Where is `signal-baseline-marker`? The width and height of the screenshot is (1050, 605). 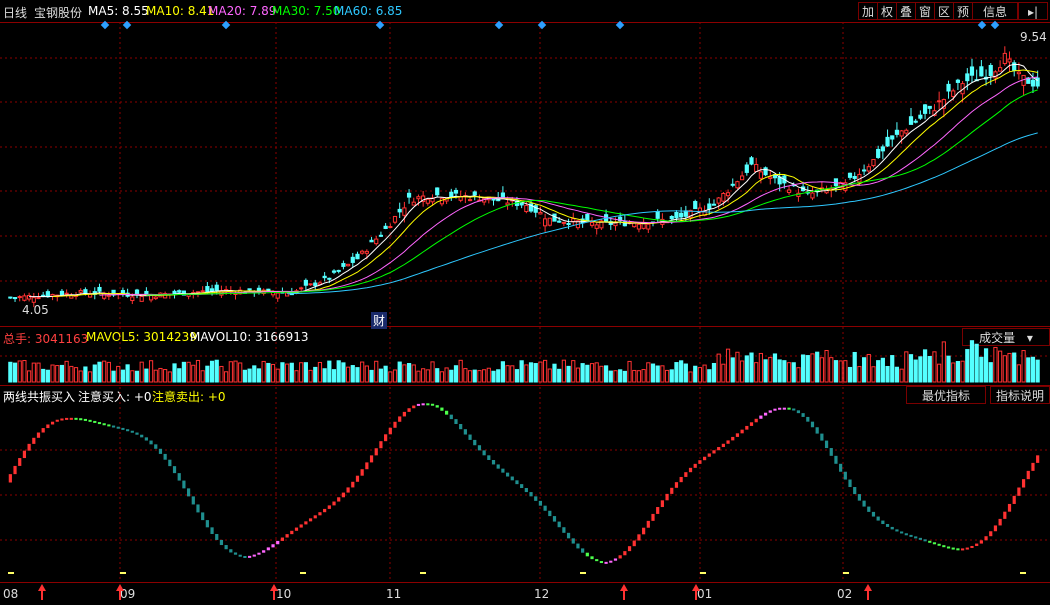
signal-baseline-marker is located at coordinates (846, 573).